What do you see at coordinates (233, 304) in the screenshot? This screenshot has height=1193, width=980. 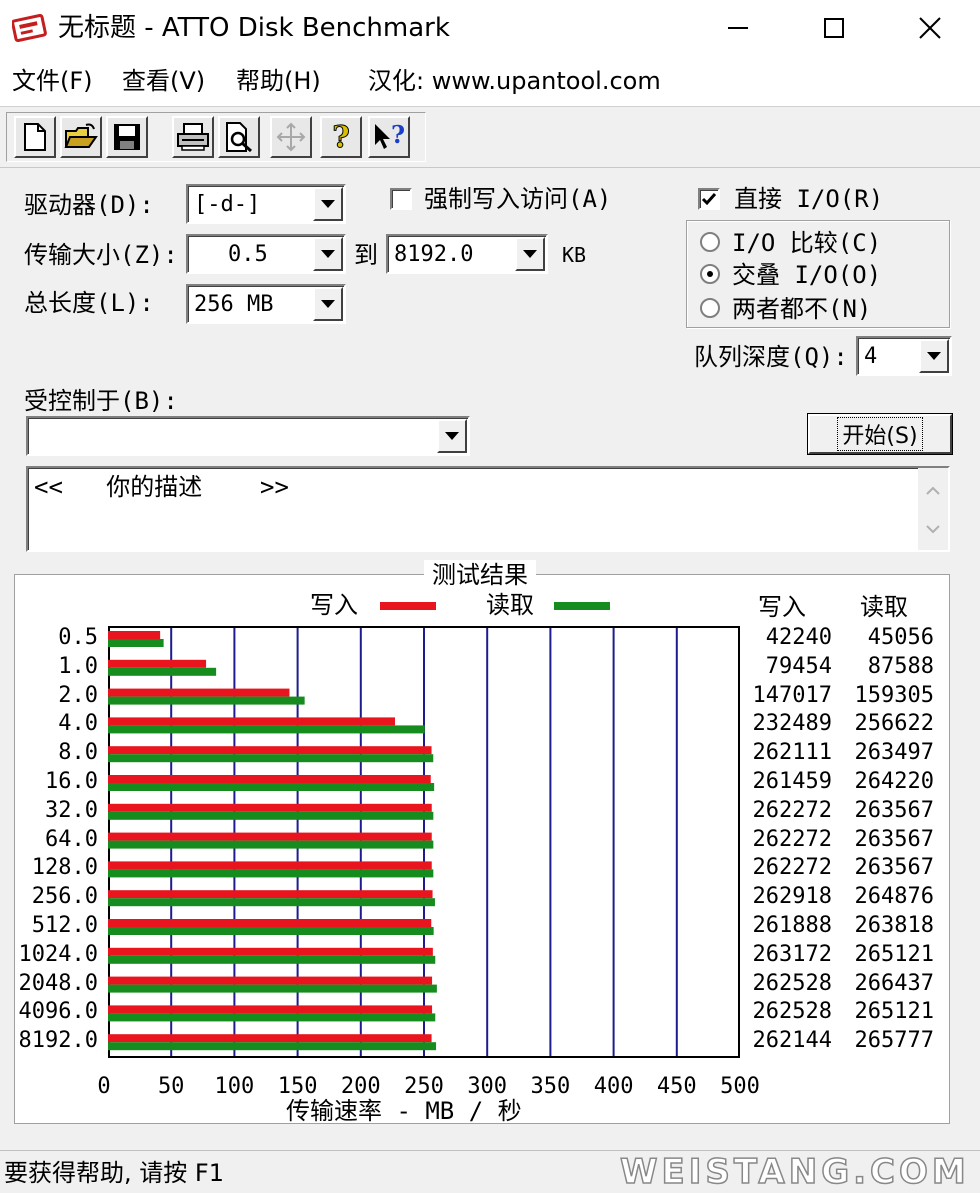 I see `total-length-value: 256 MB` at bounding box center [233, 304].